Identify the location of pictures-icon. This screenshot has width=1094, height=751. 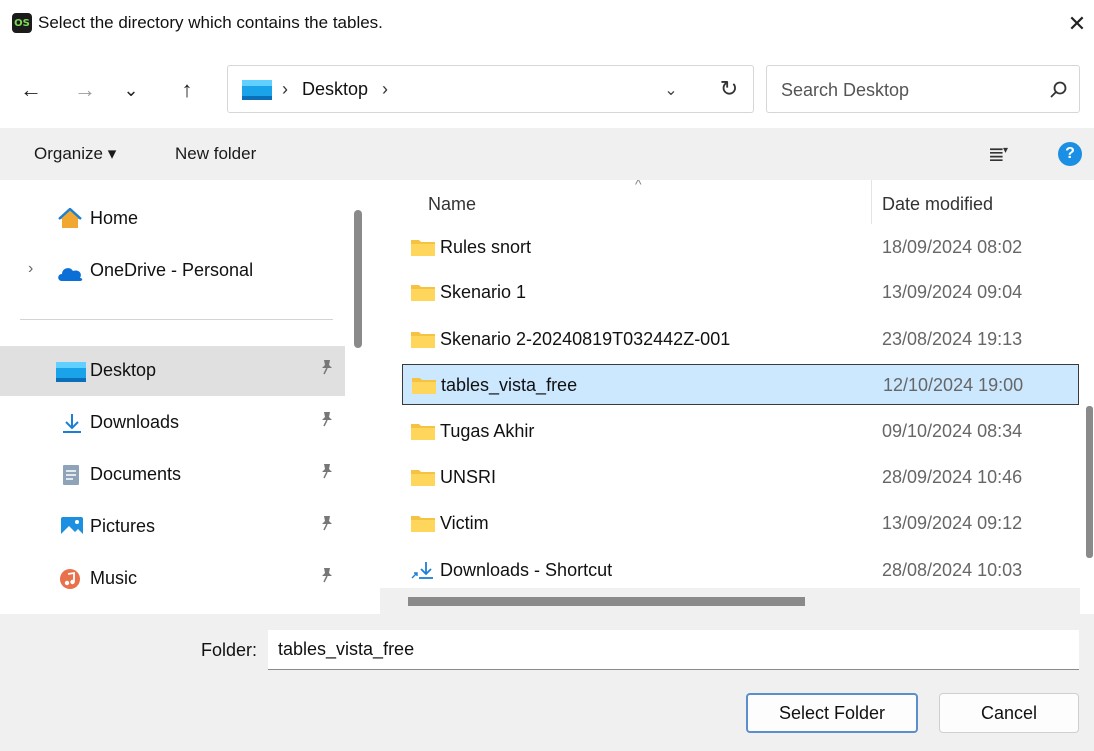
(72, 527).